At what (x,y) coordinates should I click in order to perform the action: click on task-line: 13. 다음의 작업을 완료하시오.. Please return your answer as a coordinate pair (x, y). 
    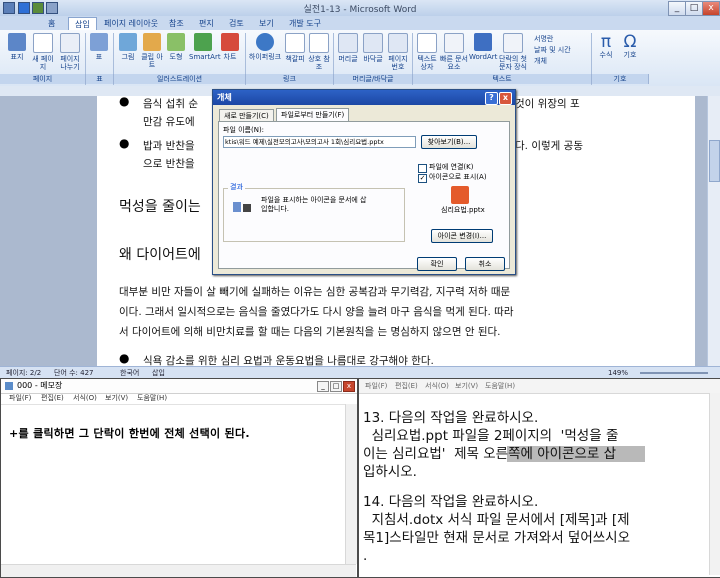
    Looking at the image, I should click on (451, 418).